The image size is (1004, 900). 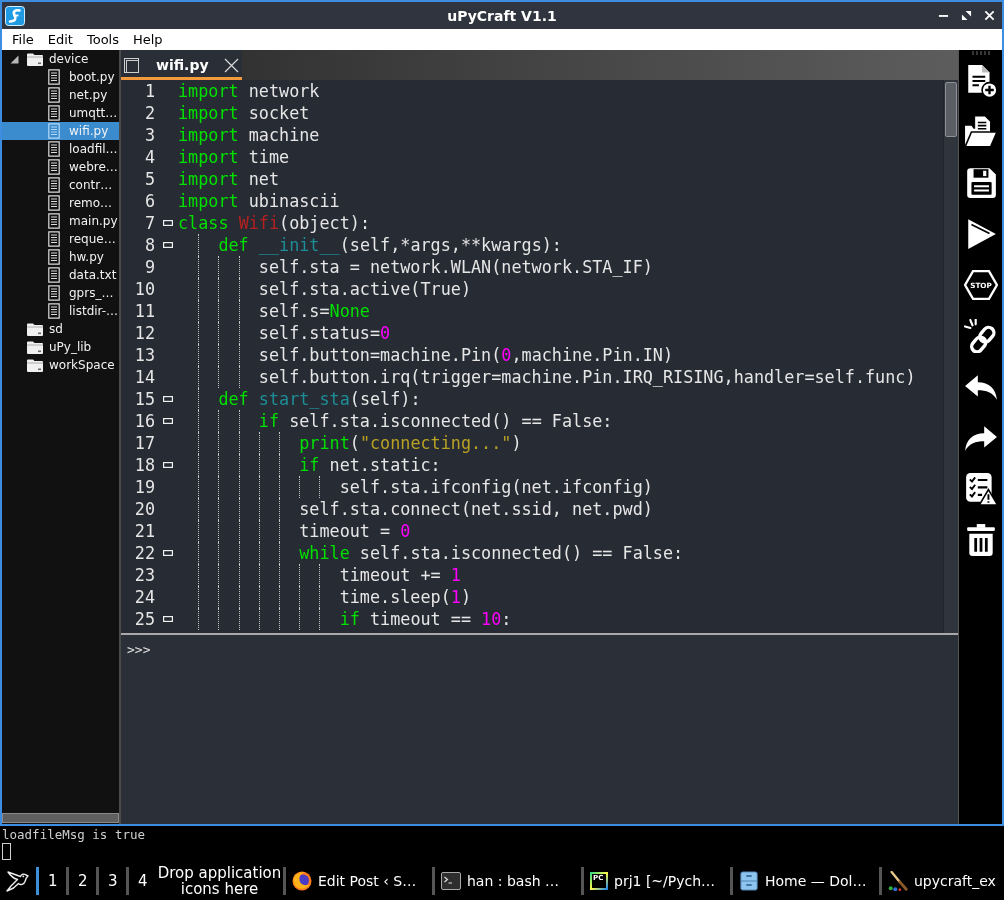 I want to click on menu-item: Edit, so click(x=60, y=39).